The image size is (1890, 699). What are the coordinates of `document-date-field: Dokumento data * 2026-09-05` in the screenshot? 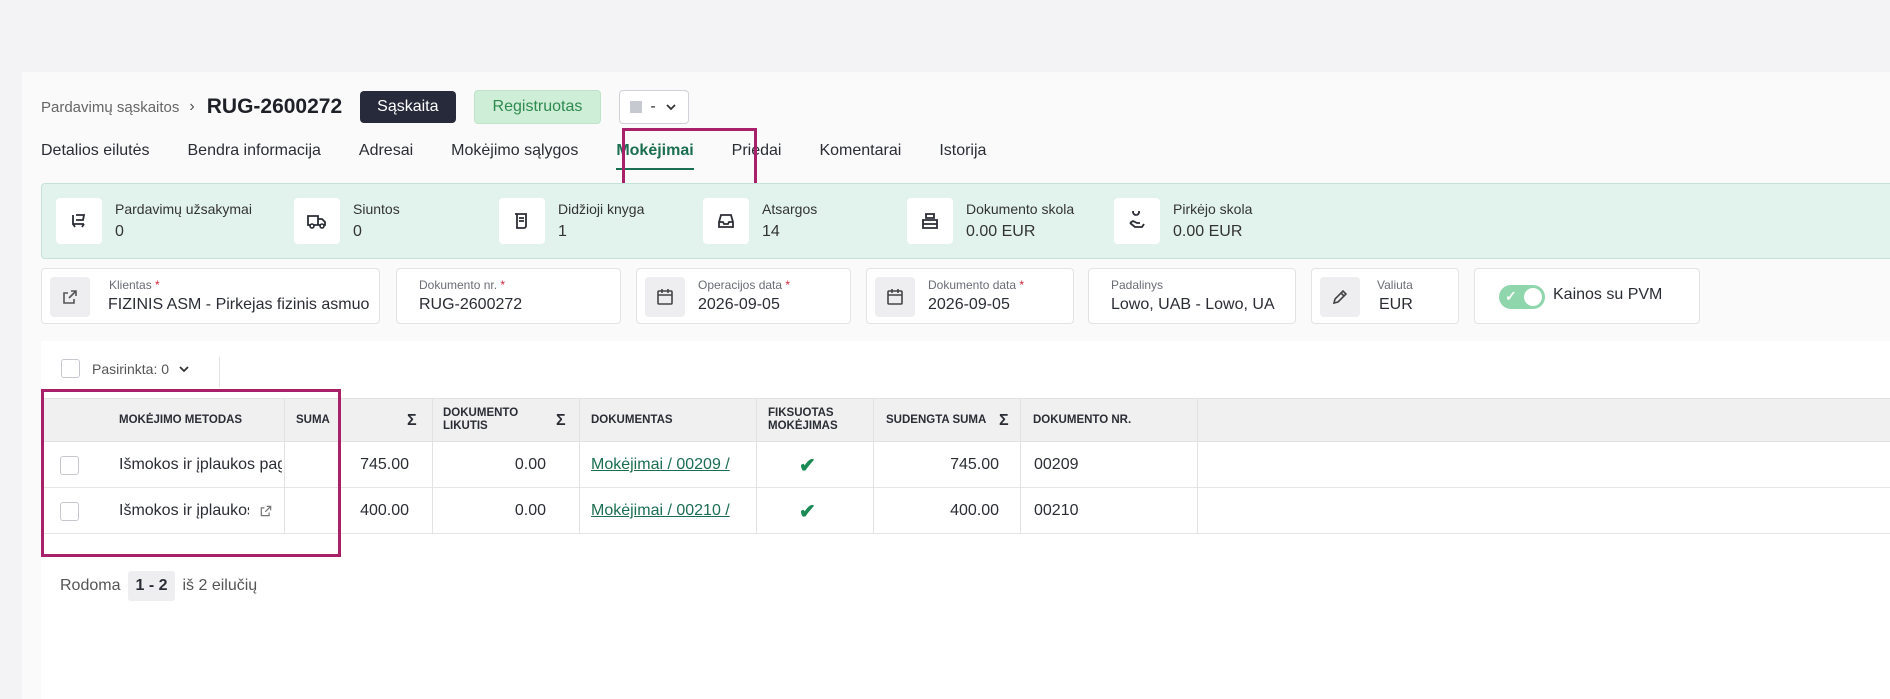 It's located at (970, 296).